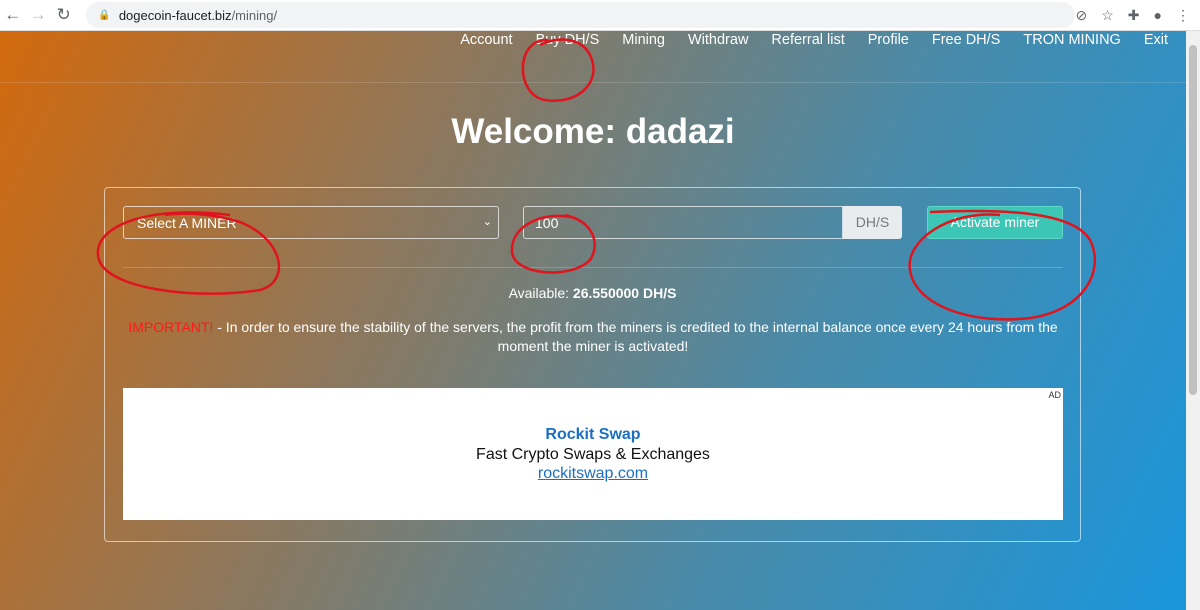  Describe the element at coordinates (624, 293) in the screenshot. I see `available-value: 26.550000 DH/S` at that location.